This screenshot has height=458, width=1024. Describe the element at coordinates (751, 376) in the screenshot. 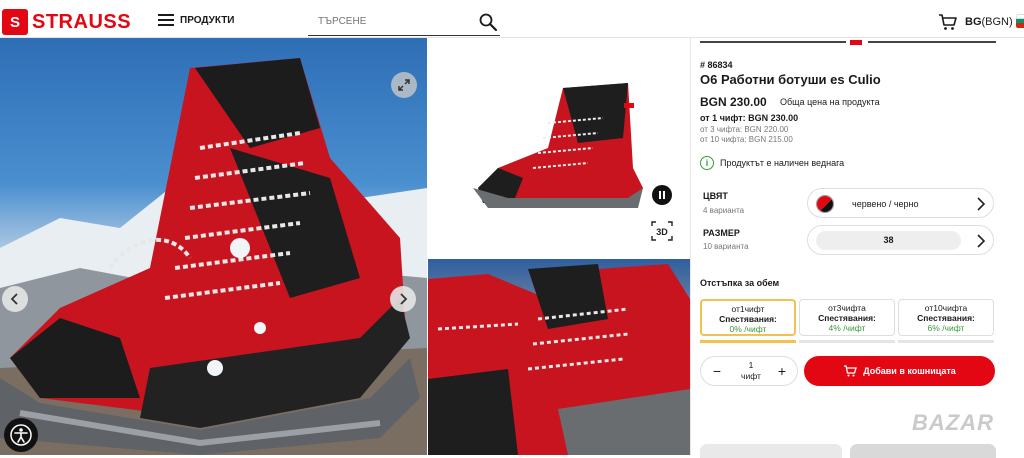

I see `quantity-unit: чифт` at that location.